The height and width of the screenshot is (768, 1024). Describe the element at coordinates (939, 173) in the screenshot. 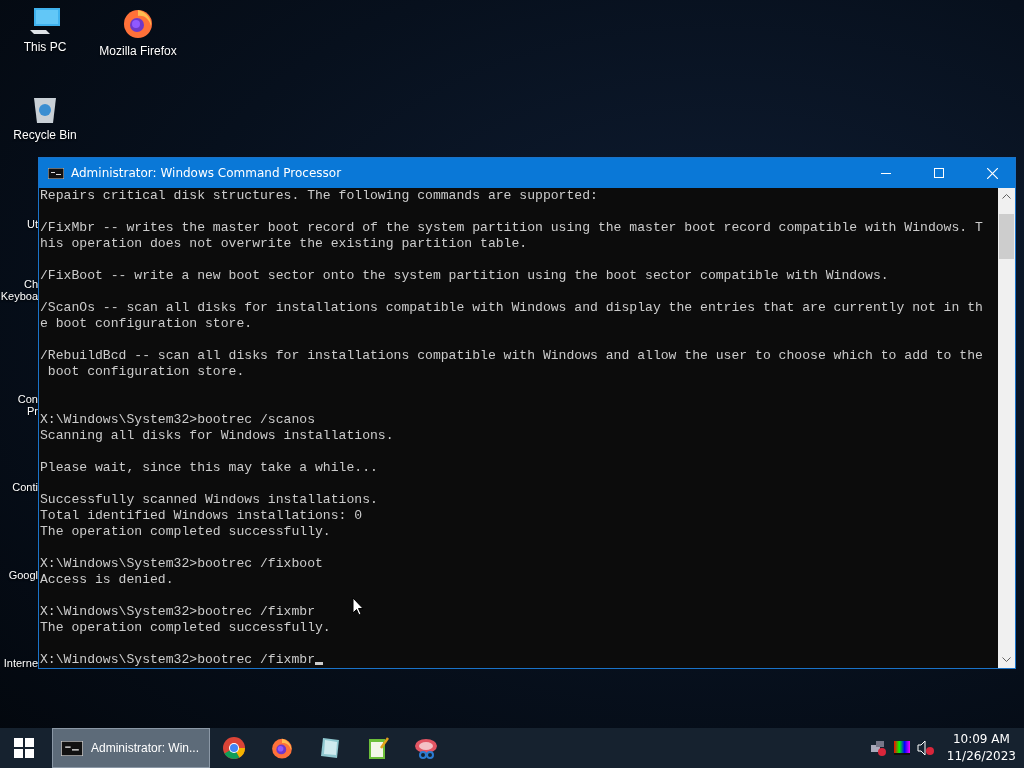

I see `maximize-icon` at that location.